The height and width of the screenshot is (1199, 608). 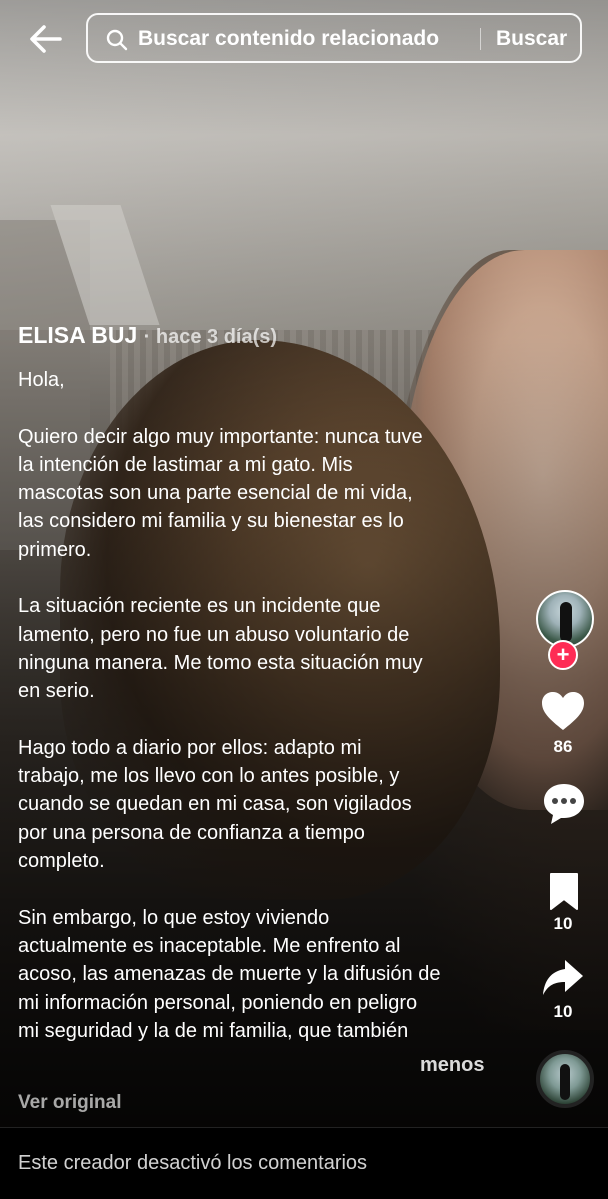 I want to click on like-count: 86, so click(x=563, y=746).